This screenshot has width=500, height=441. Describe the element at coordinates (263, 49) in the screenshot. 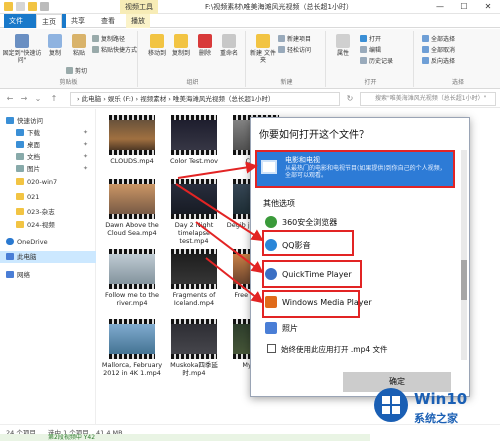

I see `new-folder-button: 新建 文件夹` at that location.